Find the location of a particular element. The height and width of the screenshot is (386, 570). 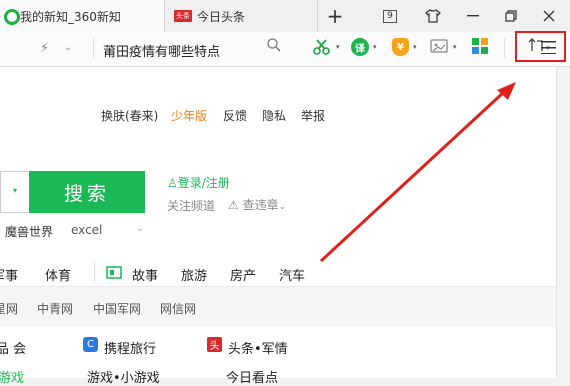

arrow-shaft is located at coordinates (413, 176).